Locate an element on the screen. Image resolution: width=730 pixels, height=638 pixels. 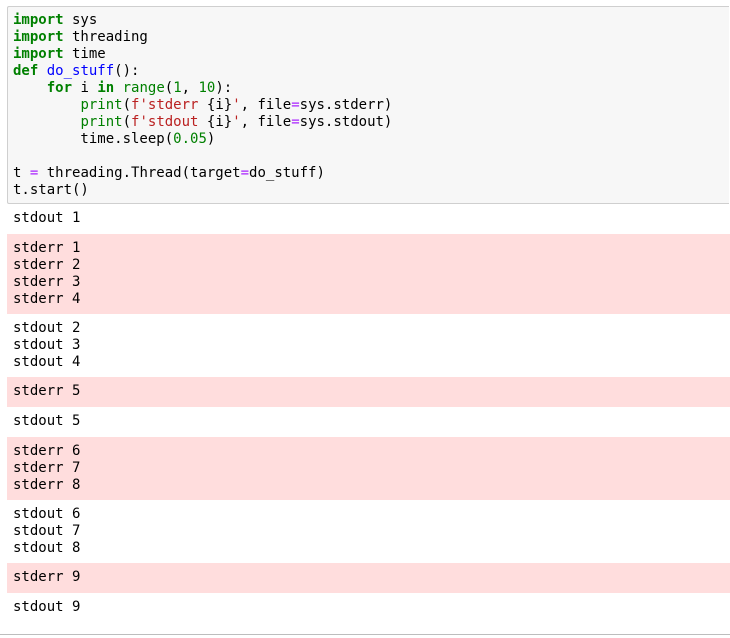
code-token: 0.05 is located at coordinates (190, 139).